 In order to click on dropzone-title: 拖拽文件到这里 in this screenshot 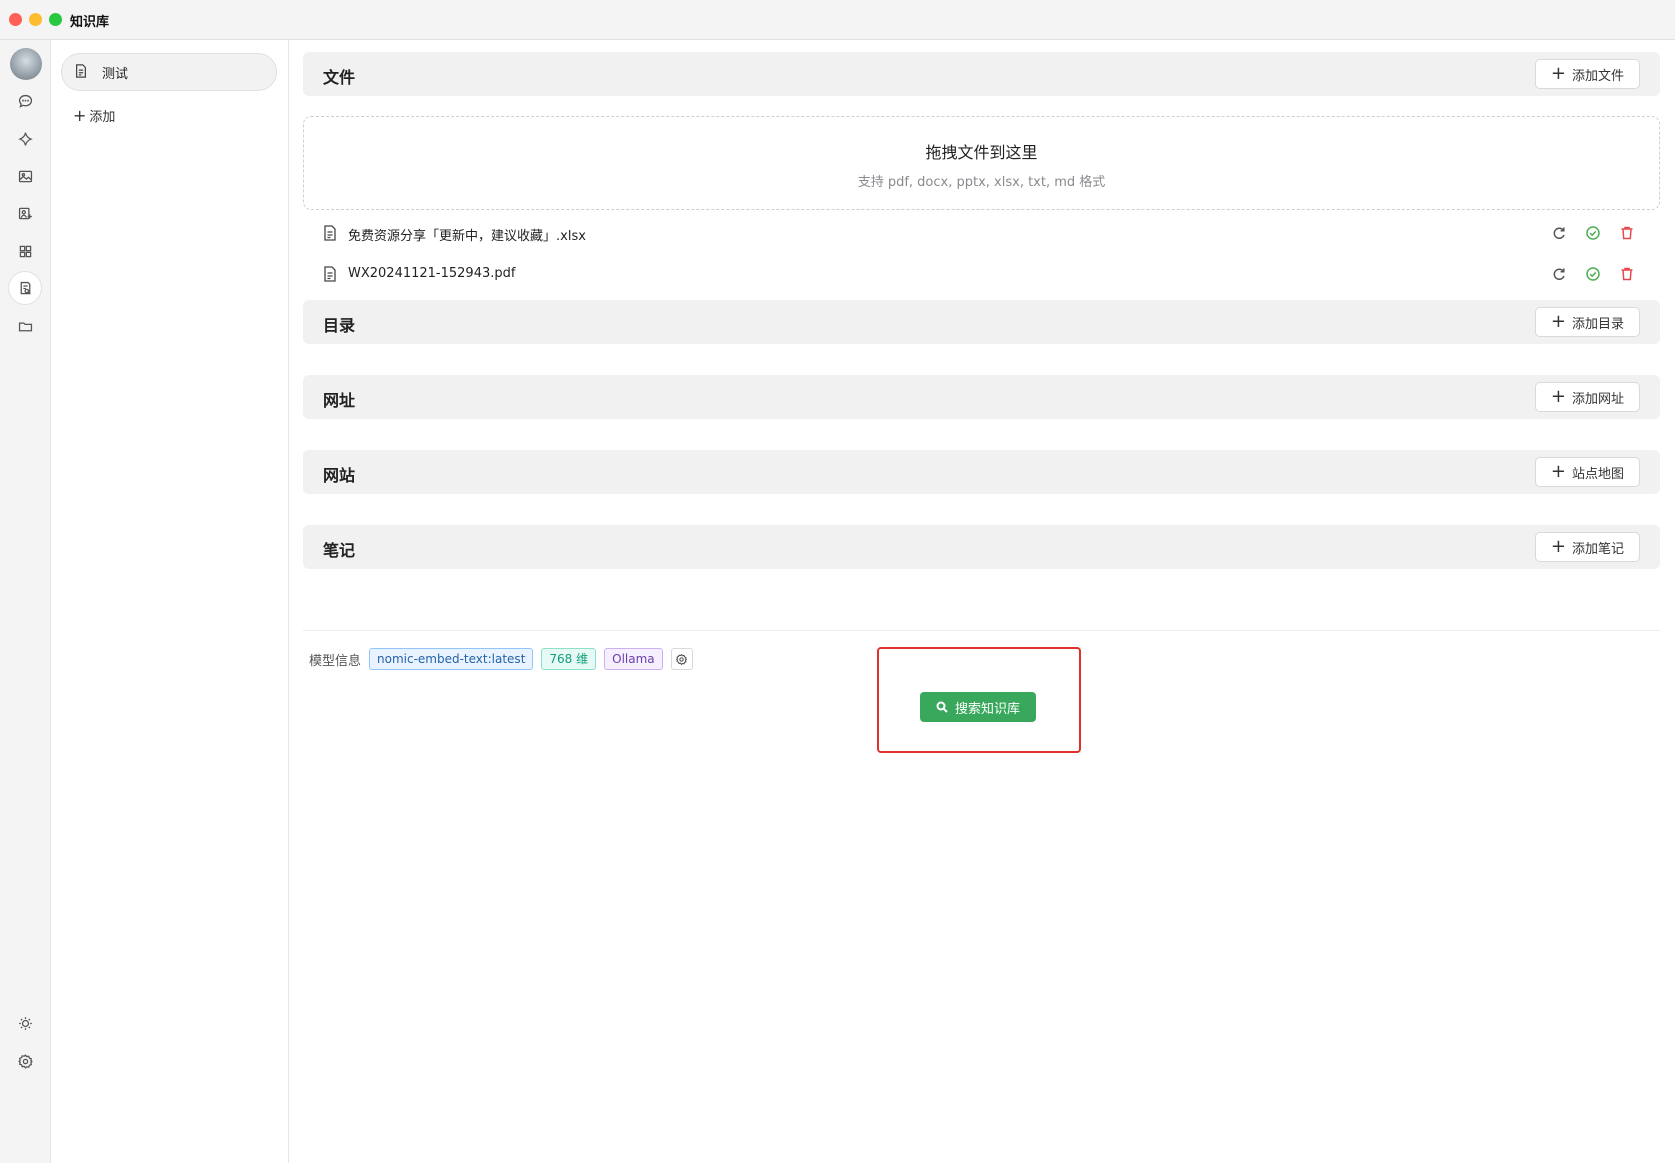, I will do `click(981, 152)`.